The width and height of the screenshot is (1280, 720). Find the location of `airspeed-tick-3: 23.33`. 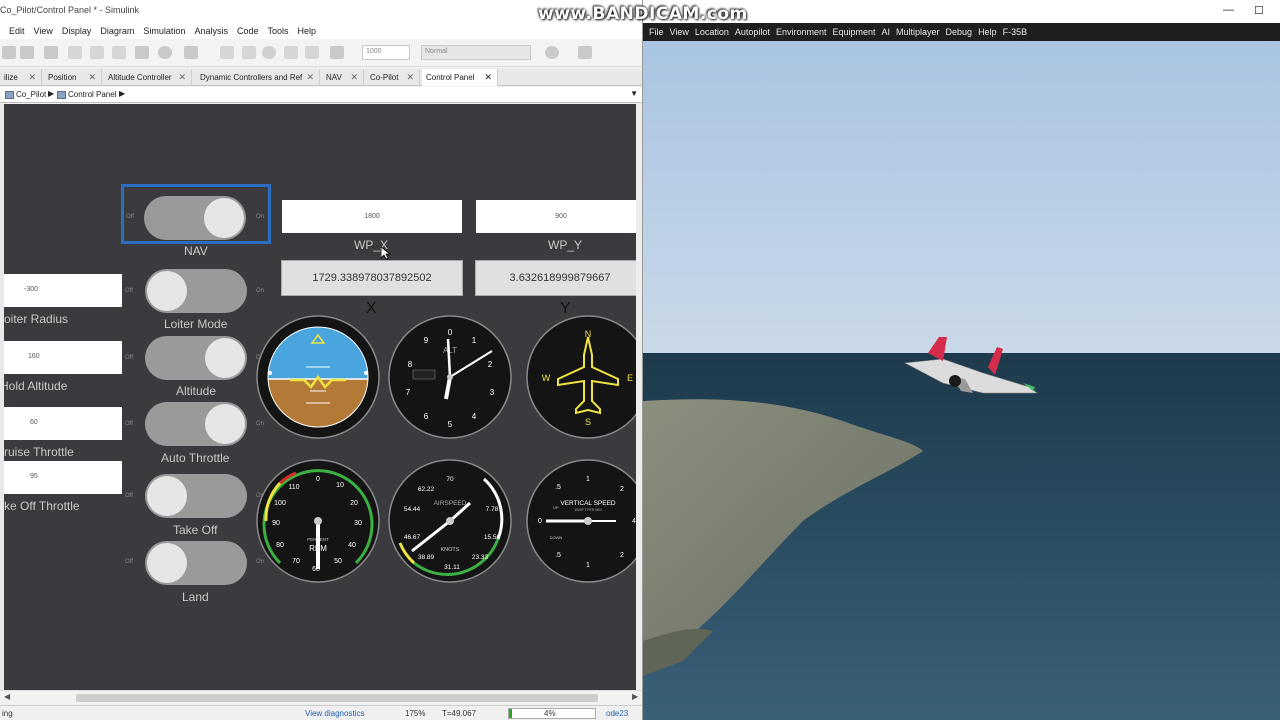

airspeed-tick-3: 23.33 is located at coordinates (480, 557).